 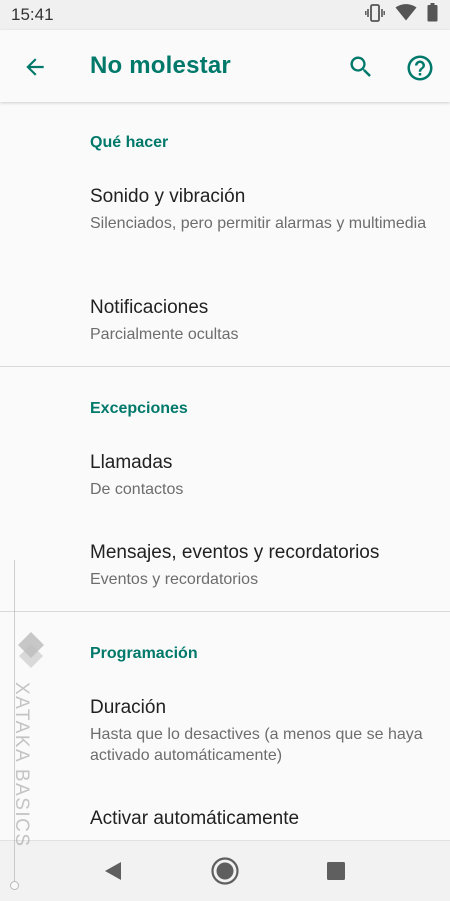 I want to click on status-icons, so click(x=401, y=15).